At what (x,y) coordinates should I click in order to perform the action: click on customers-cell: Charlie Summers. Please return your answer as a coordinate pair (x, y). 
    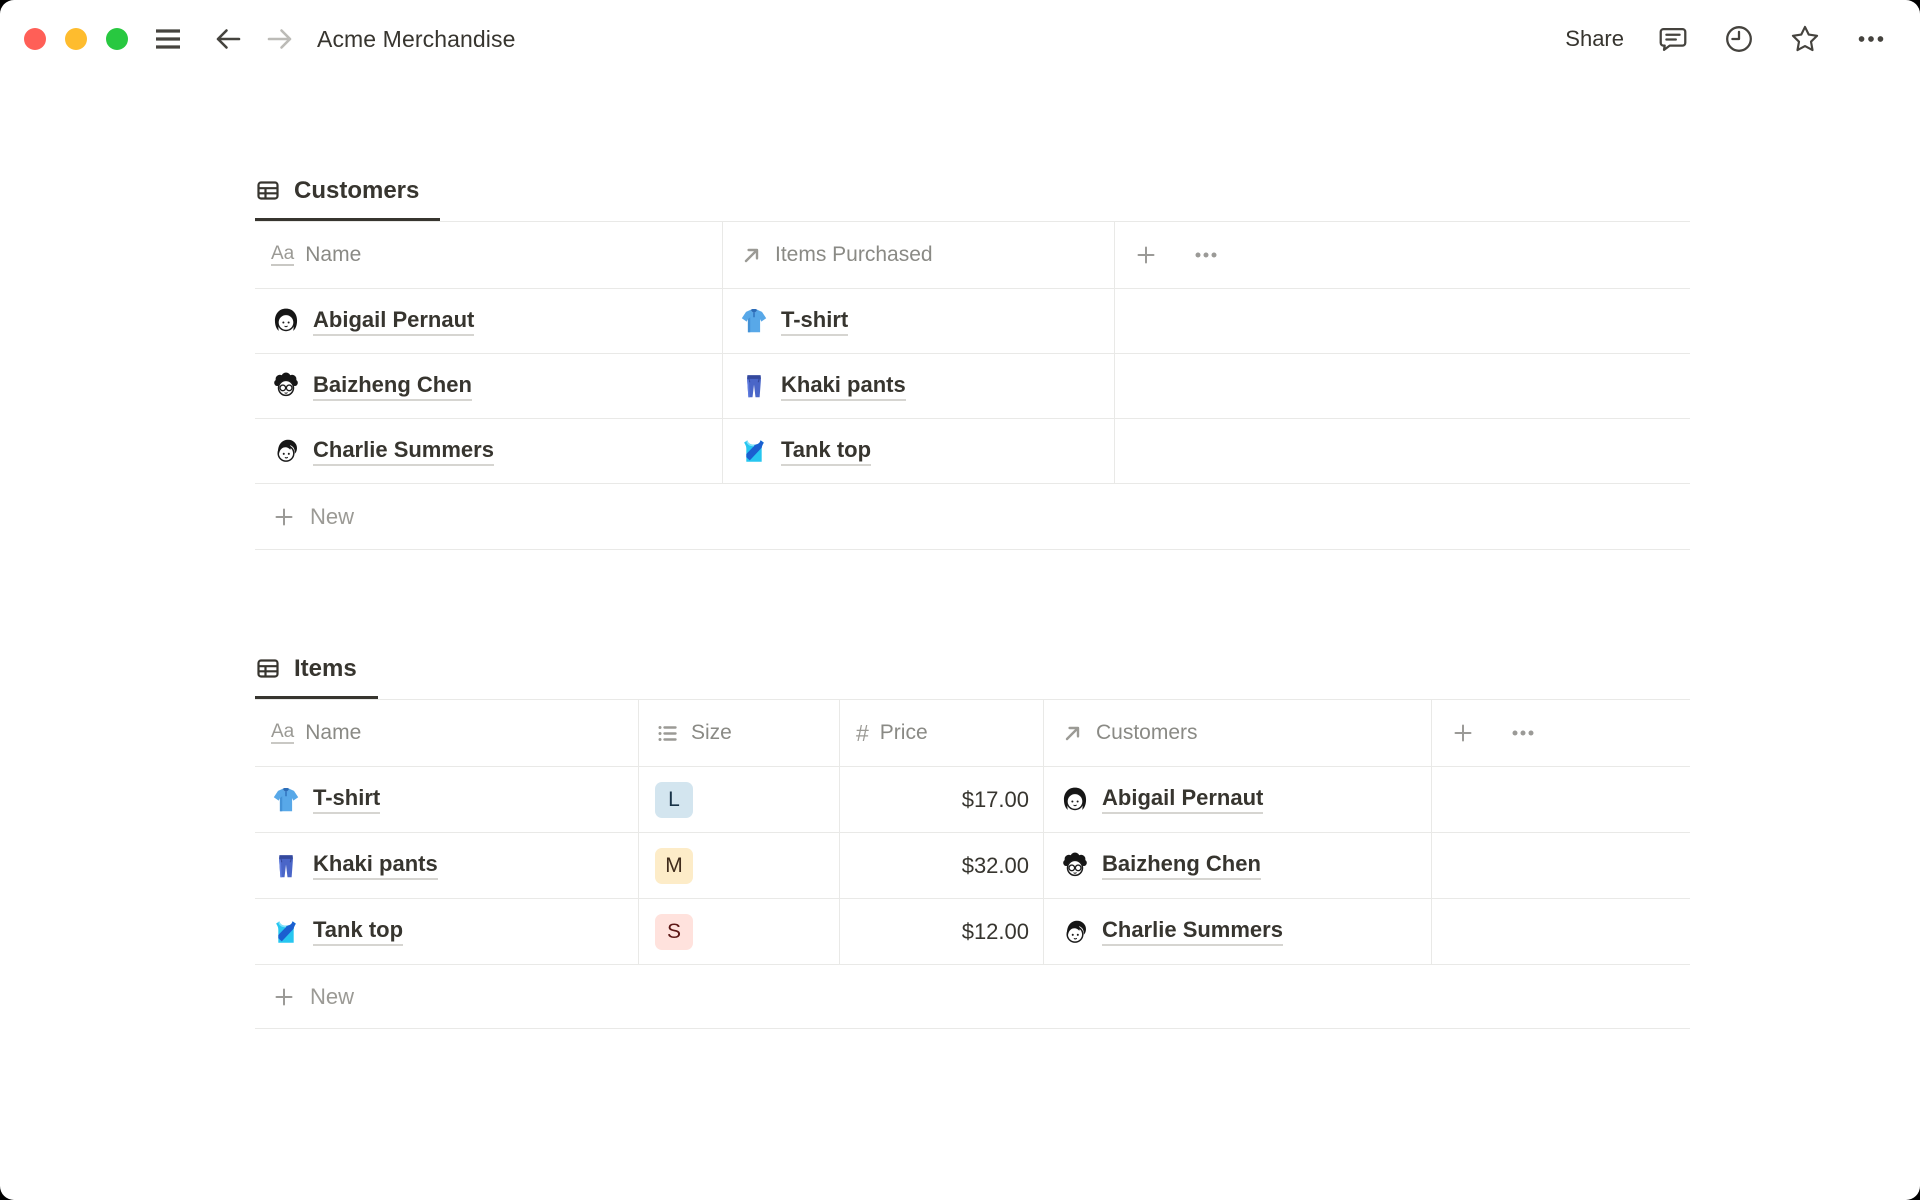
    Looking at the image, I should click on (1238, 931).